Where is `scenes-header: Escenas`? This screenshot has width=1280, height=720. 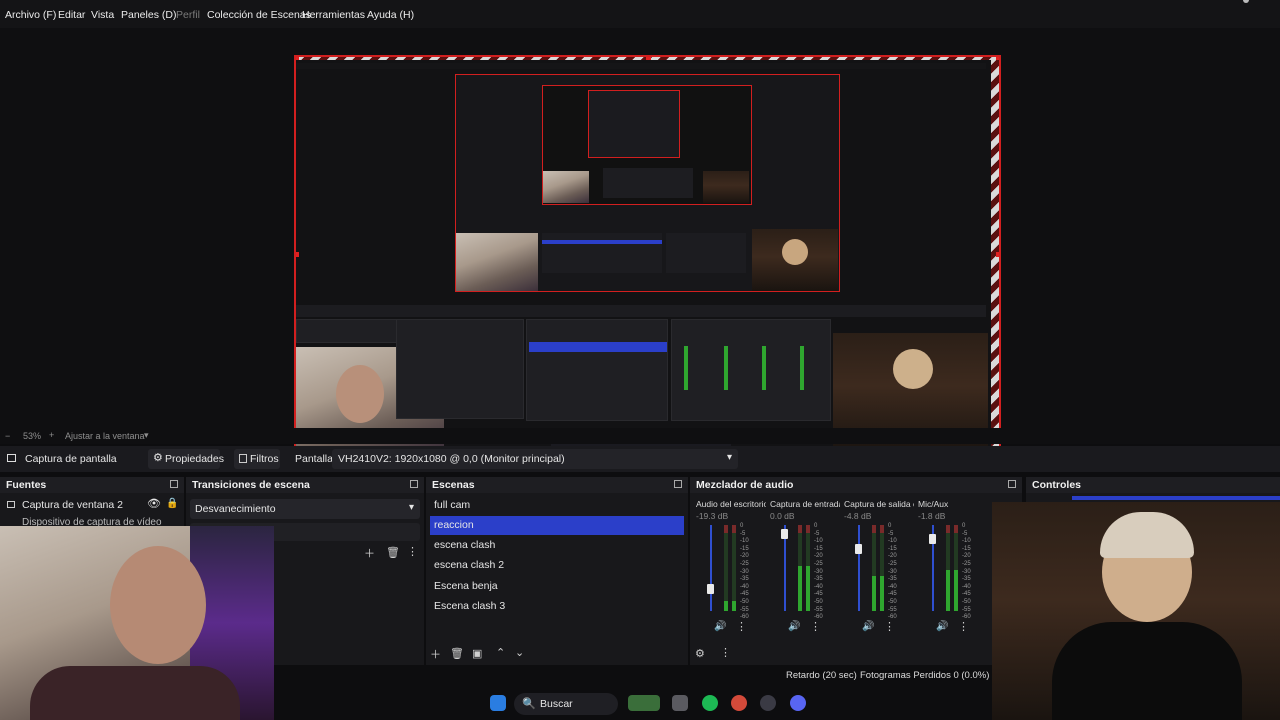 scenes-header: Escenas is located at coordinates (557, 485).